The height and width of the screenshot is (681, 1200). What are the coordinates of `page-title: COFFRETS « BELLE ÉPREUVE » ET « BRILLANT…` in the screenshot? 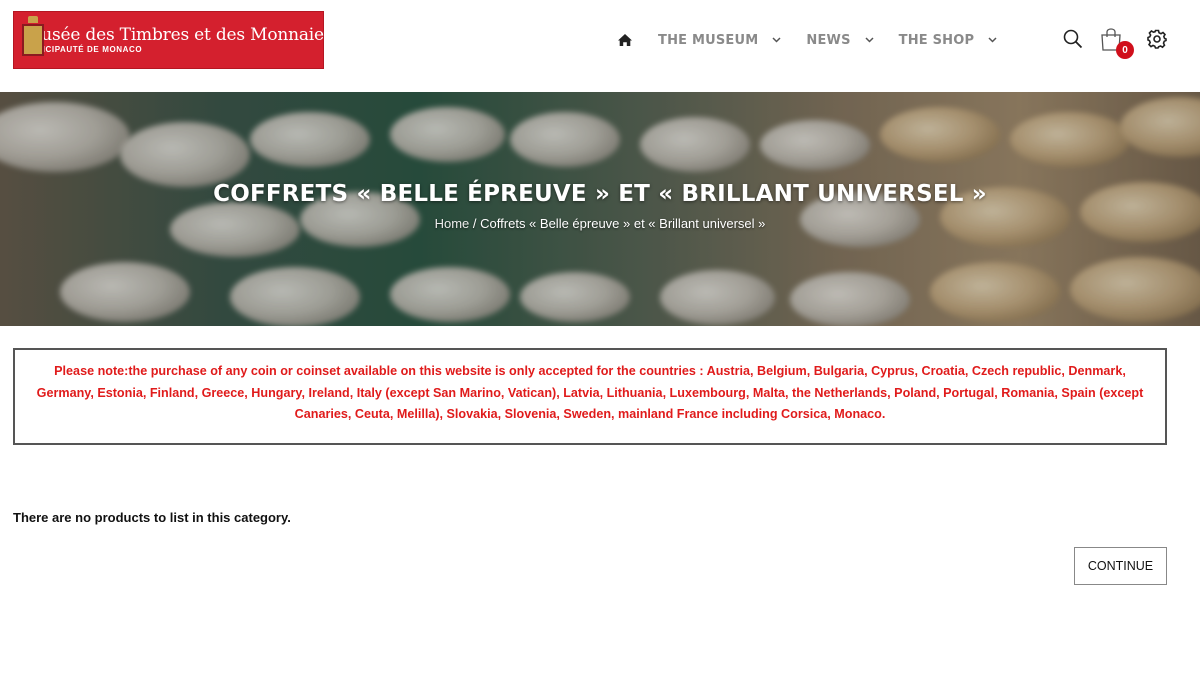 It's located at (600, 194).